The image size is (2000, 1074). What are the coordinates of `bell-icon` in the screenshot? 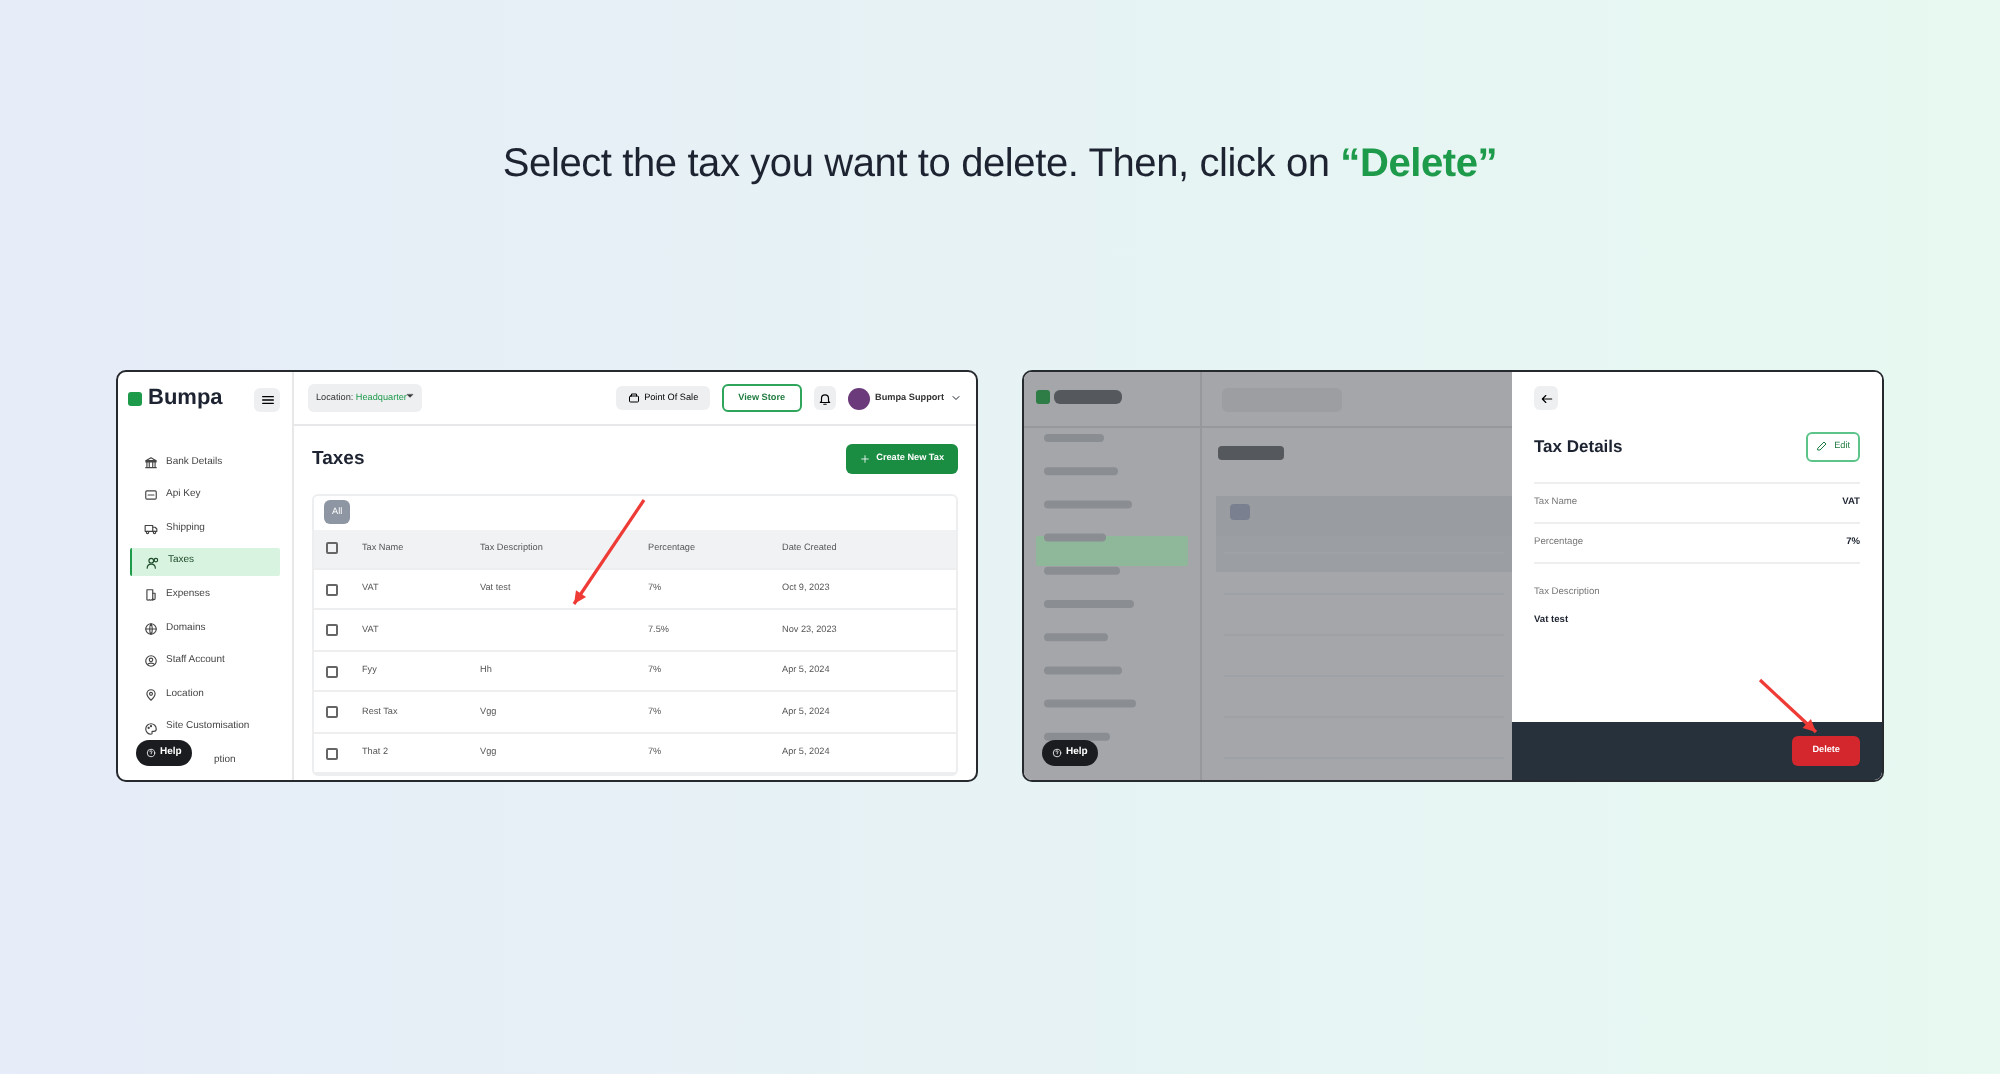 It's located at (824, 398).